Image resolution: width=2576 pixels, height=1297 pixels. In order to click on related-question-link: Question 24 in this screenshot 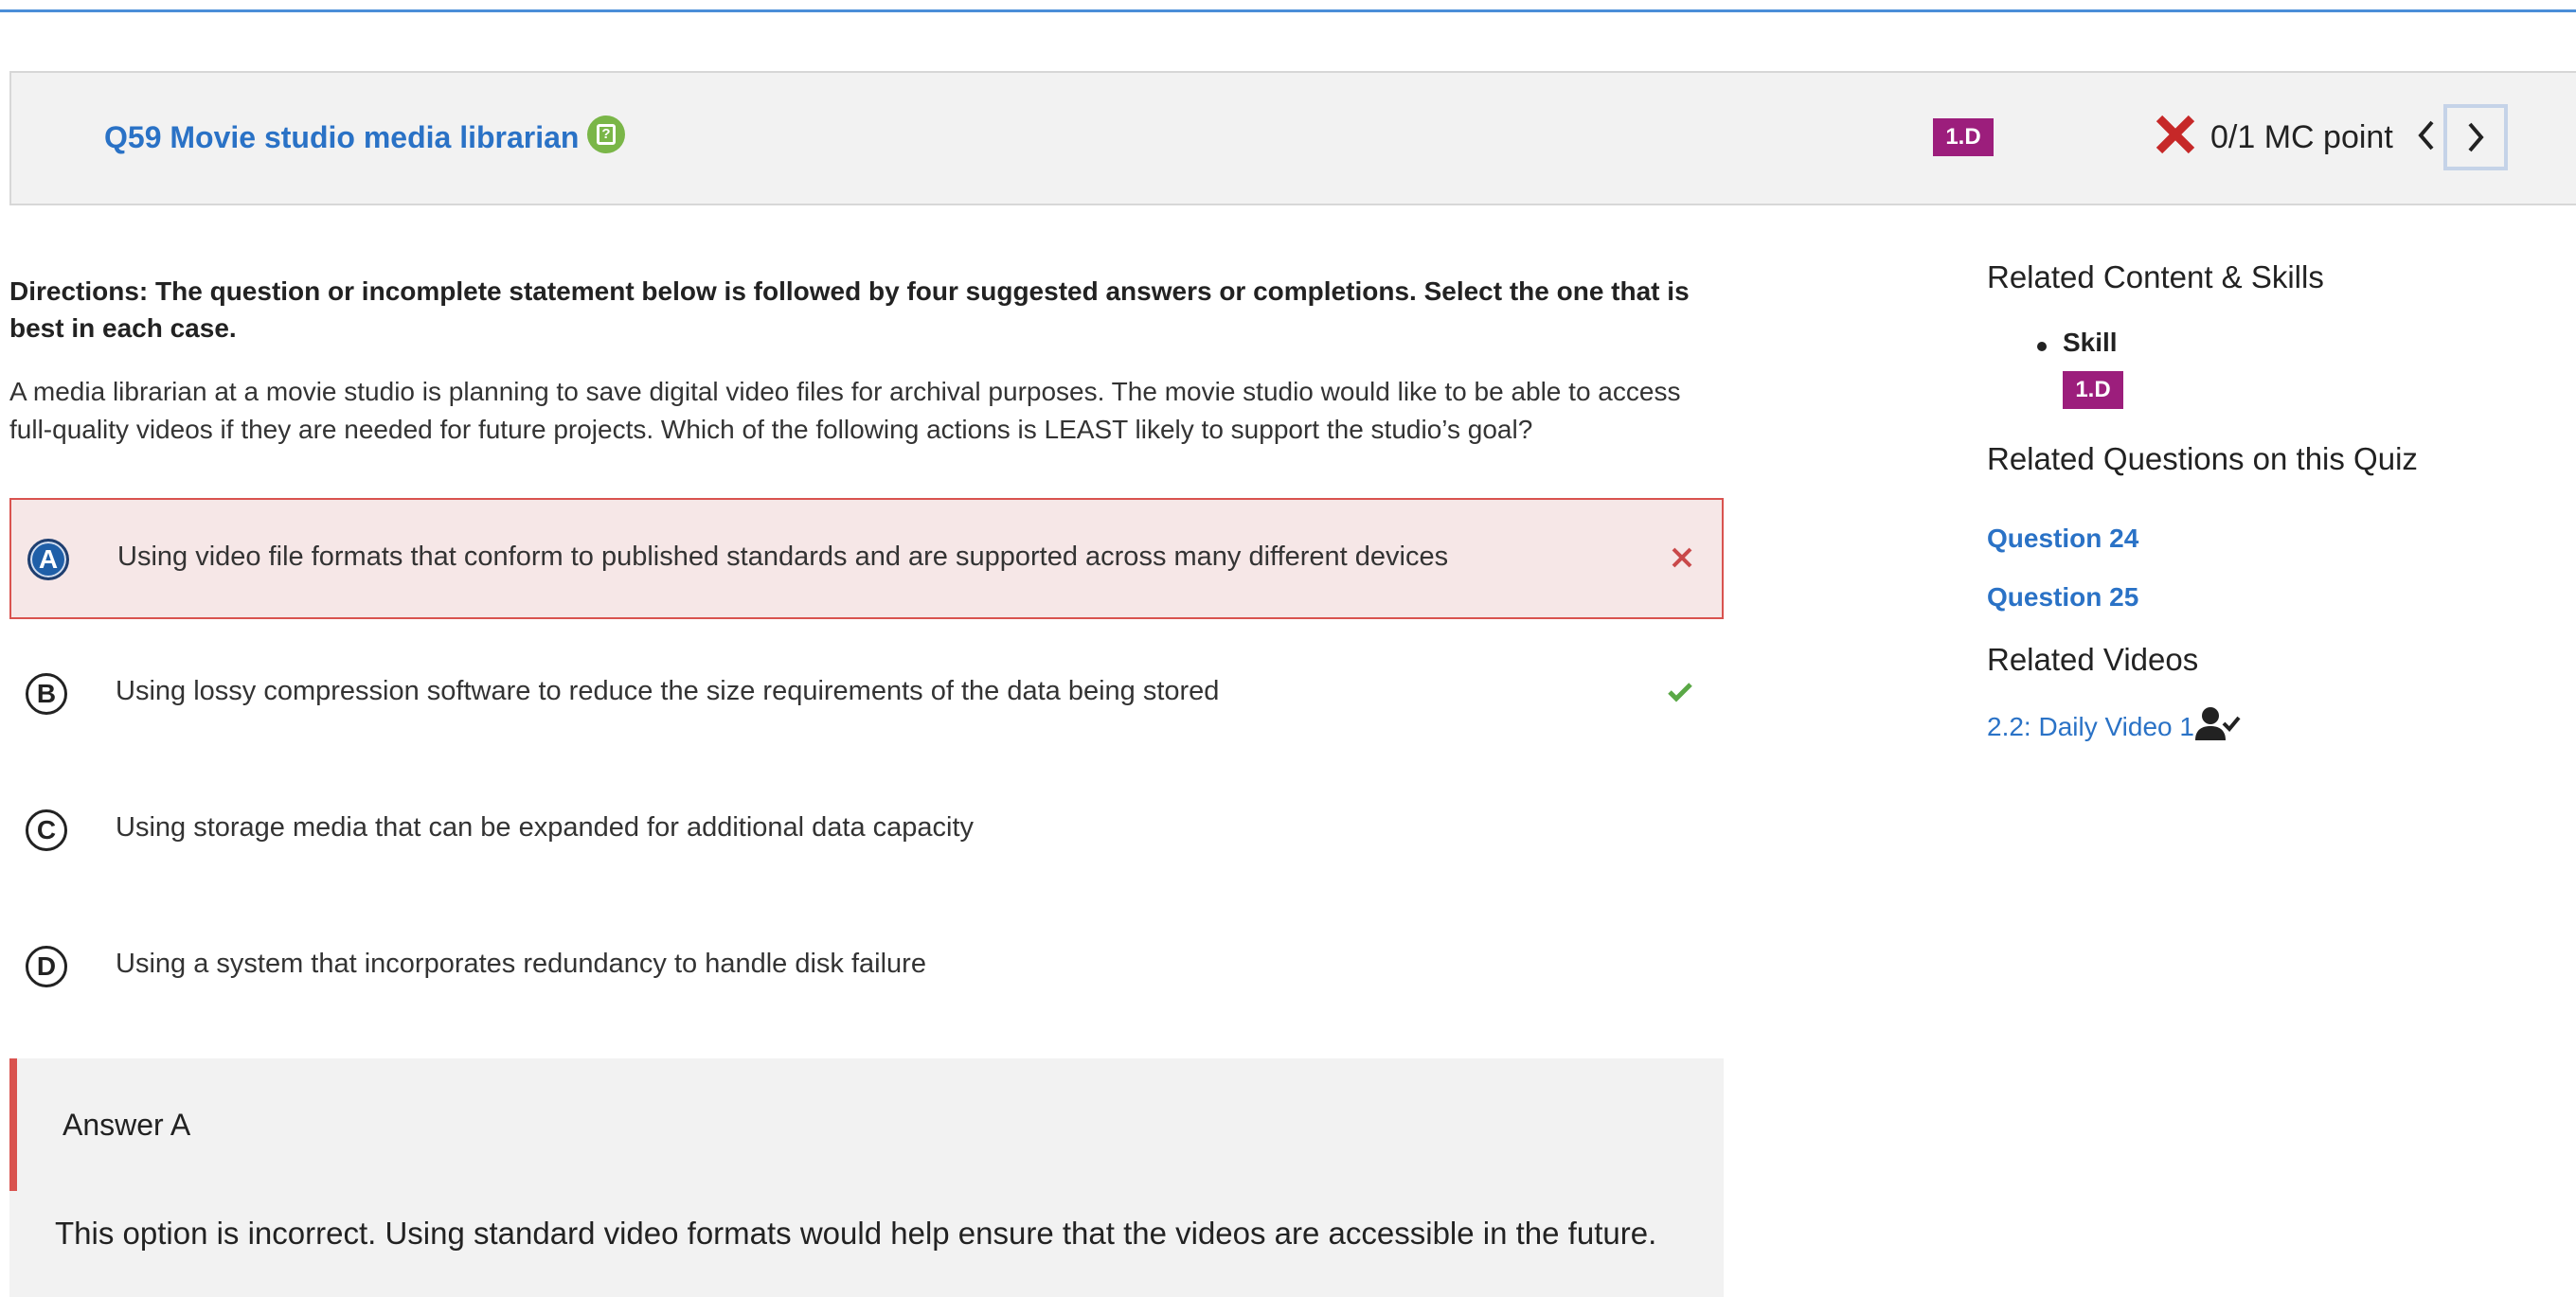, I will do `click(2062, 539)`.